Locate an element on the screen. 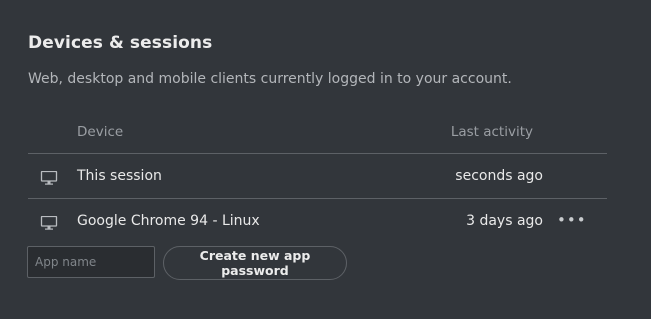  create-app-password-button: Create new app password is located at coordinates (255, 263).